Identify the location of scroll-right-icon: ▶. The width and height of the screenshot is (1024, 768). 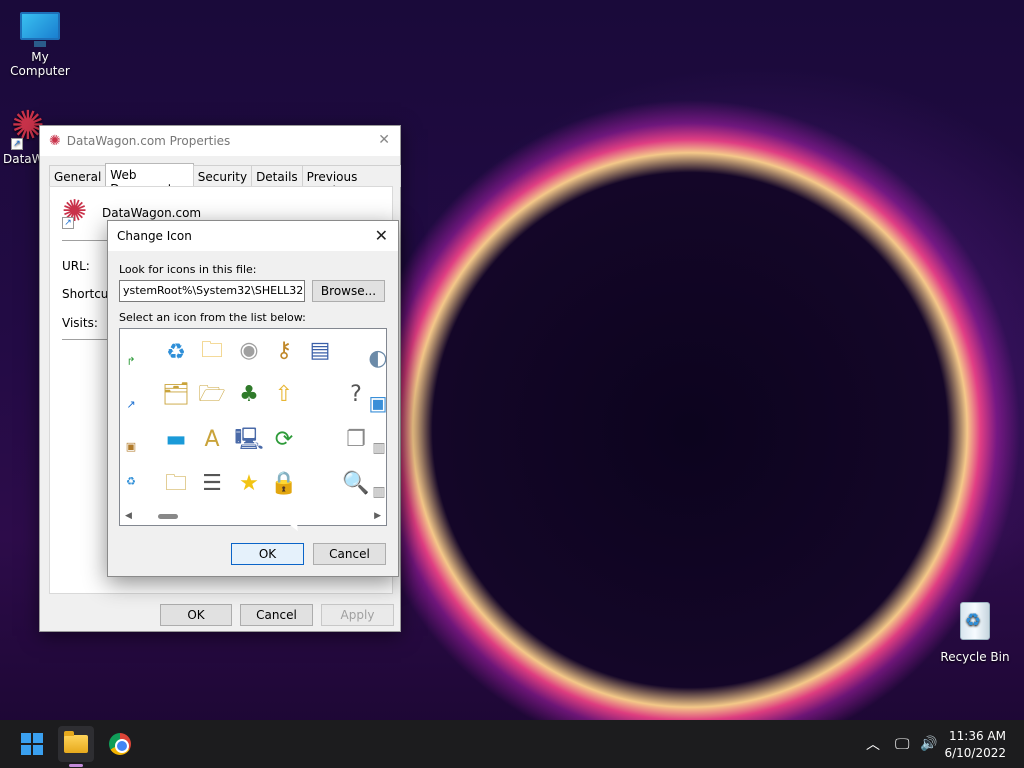
(377, 516).